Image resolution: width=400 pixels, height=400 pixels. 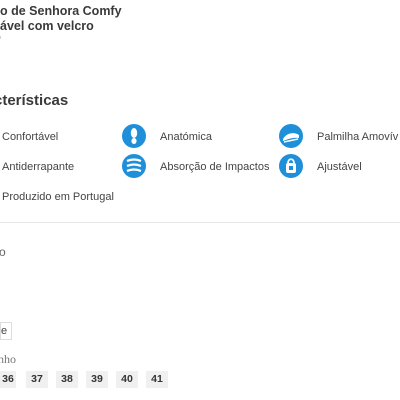 I want to click on option-selected-value: e, so click(x=6, y=331).